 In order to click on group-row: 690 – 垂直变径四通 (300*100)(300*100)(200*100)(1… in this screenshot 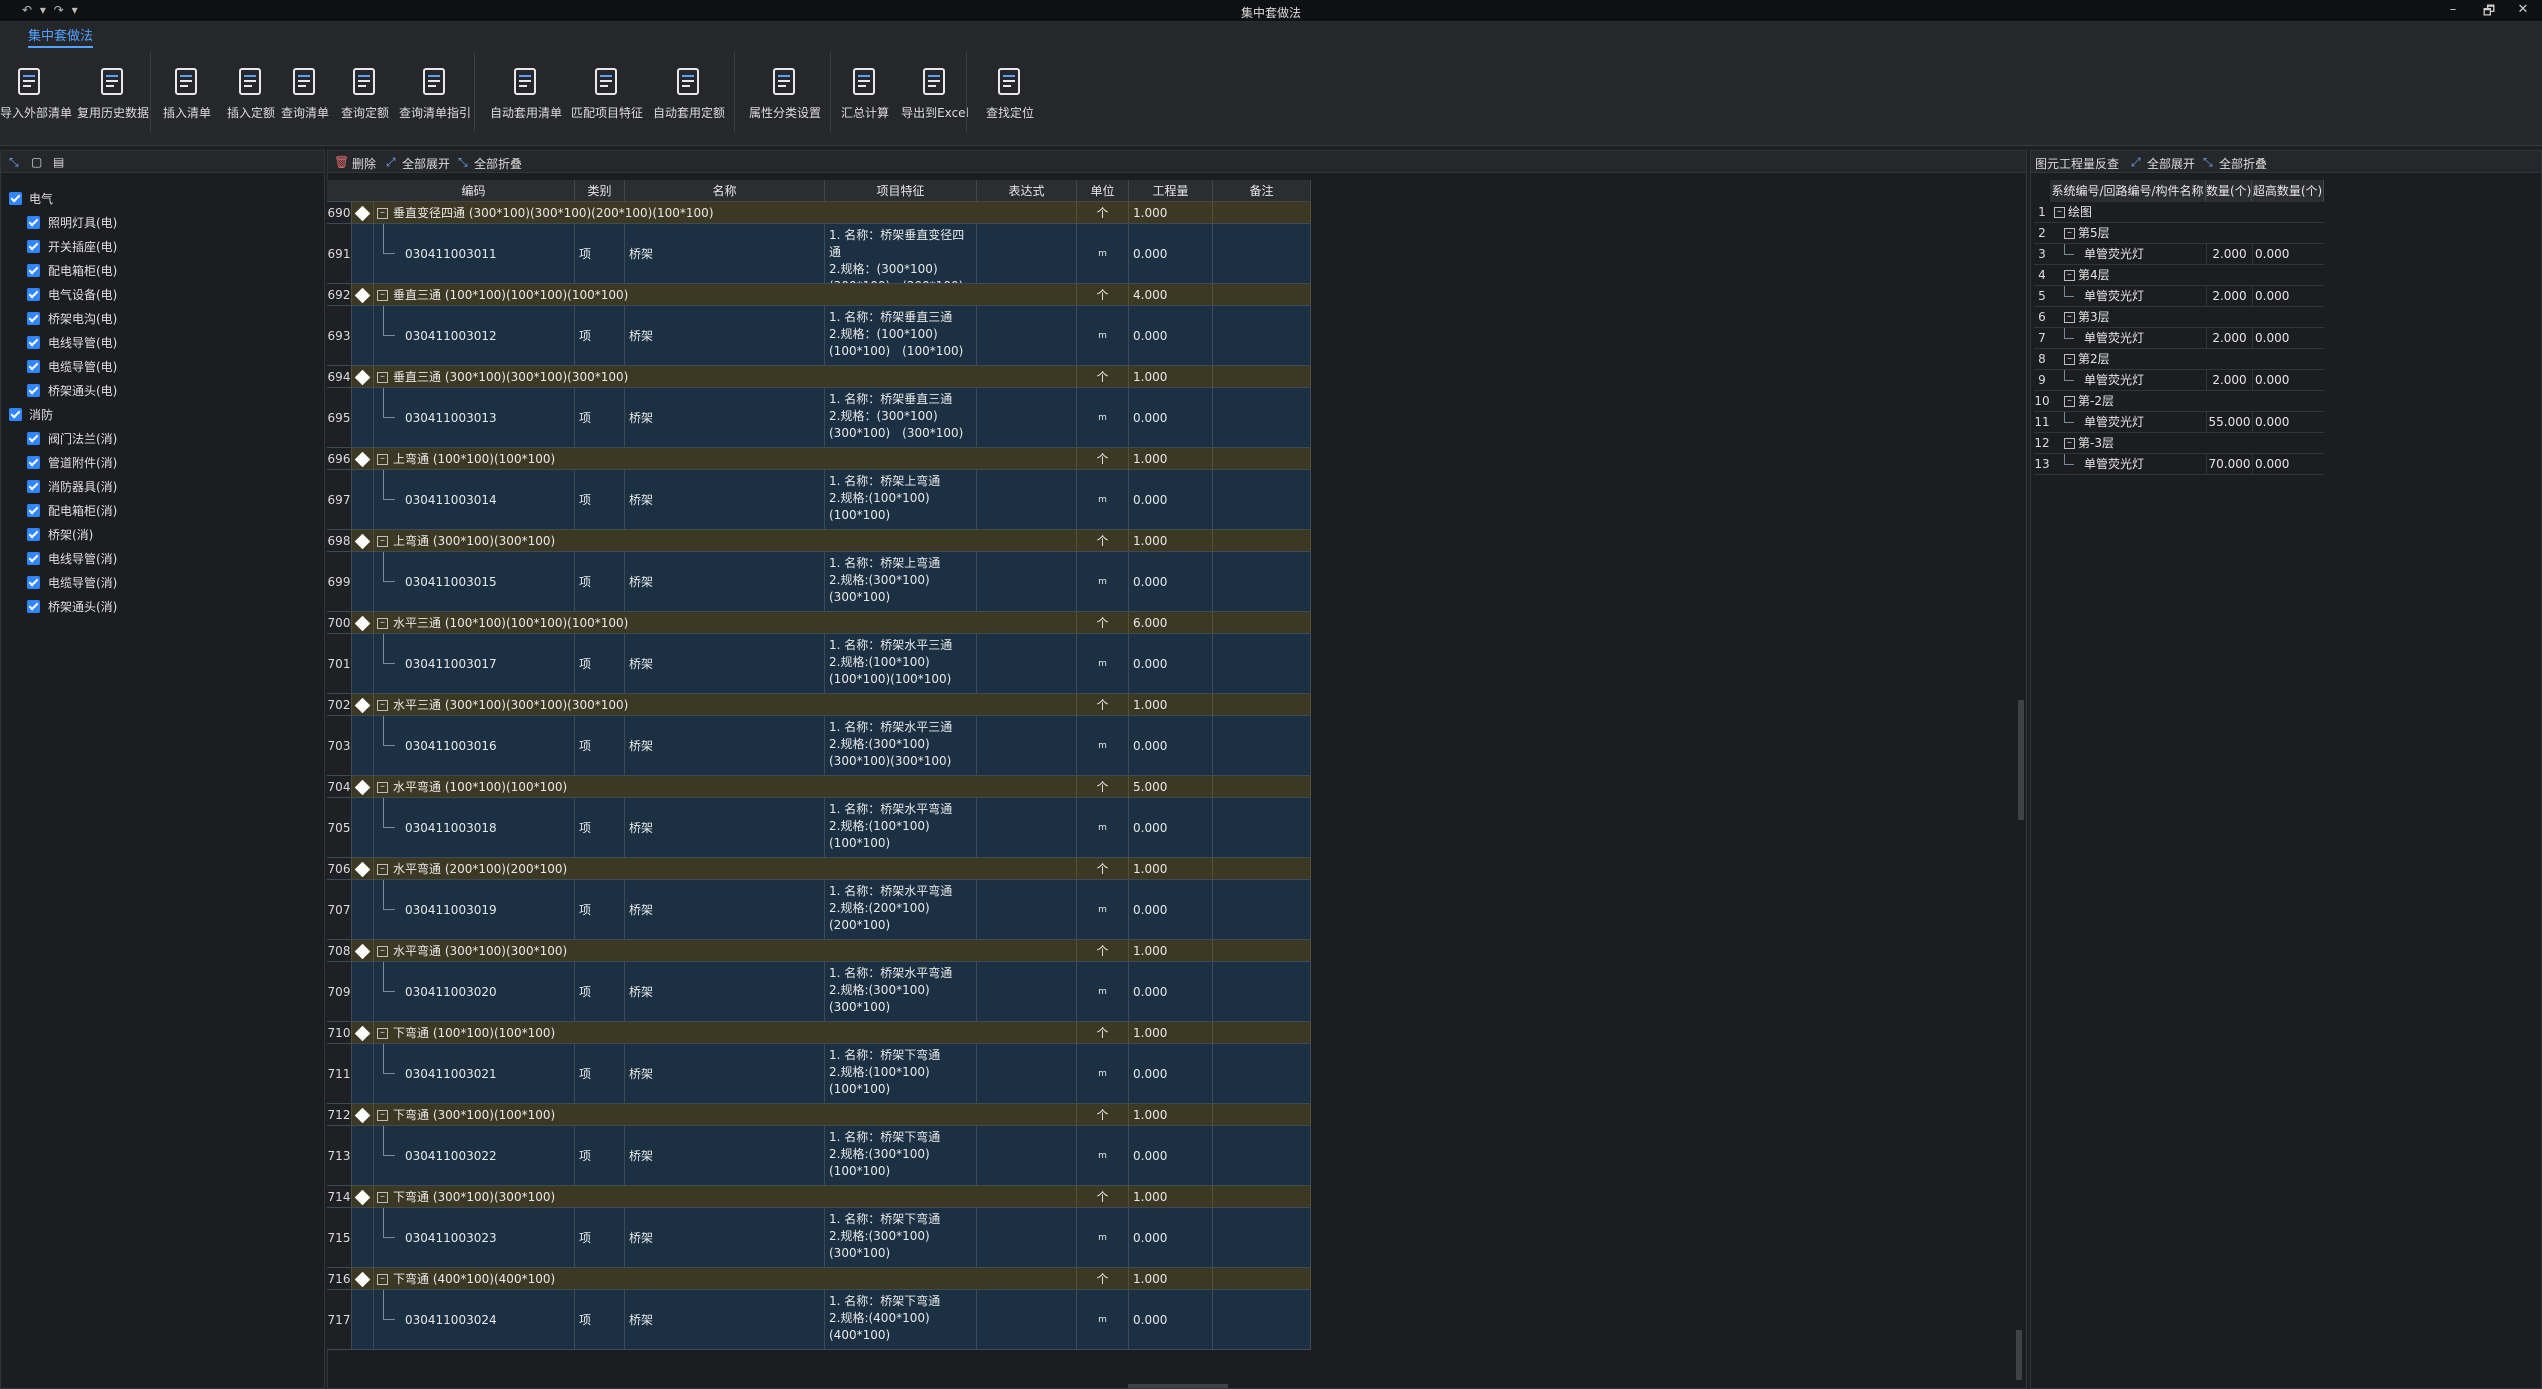, I will do `click(819, 213)`.